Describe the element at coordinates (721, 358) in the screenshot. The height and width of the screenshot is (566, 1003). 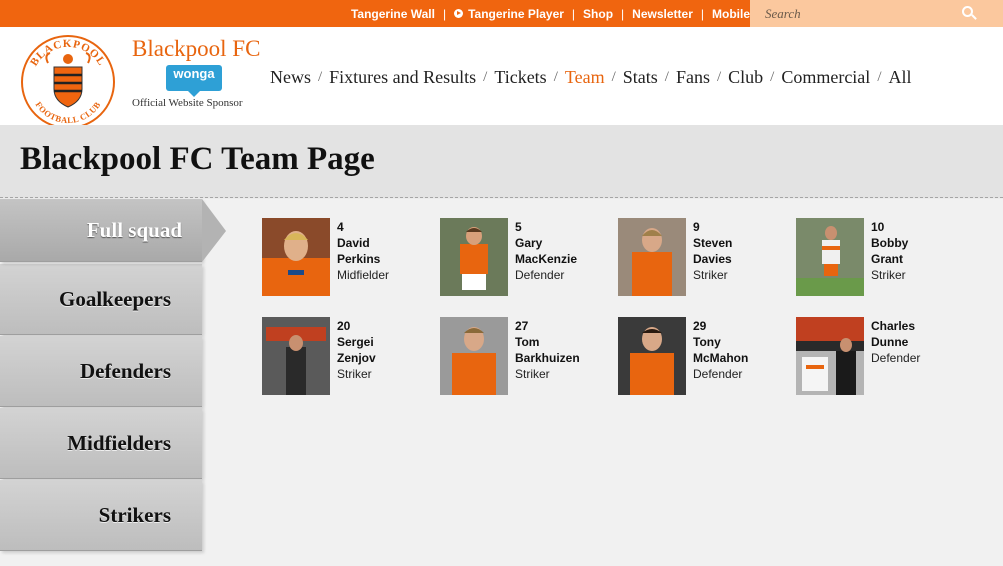
I see `player-last-name: McMahon` at that location.